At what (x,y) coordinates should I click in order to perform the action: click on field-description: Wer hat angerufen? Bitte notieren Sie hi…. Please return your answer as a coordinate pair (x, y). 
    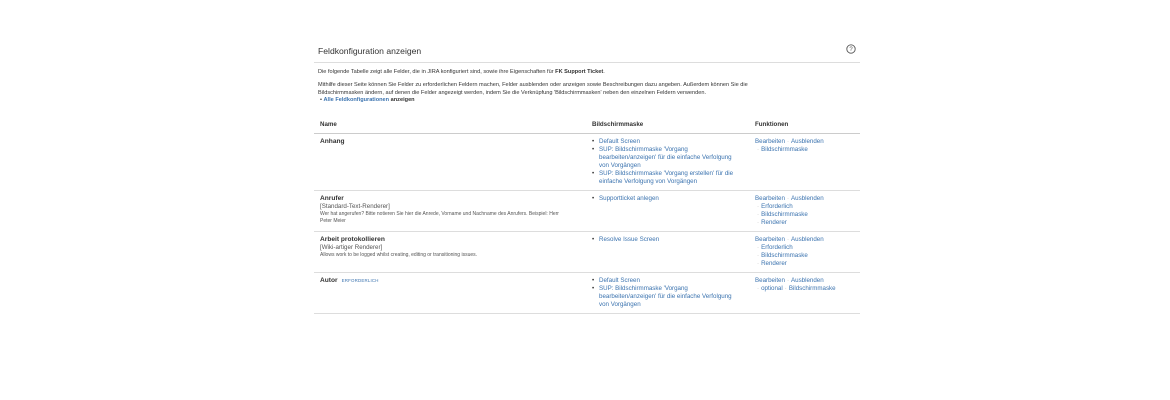
    Looking at the image, I should click on (439, 217).